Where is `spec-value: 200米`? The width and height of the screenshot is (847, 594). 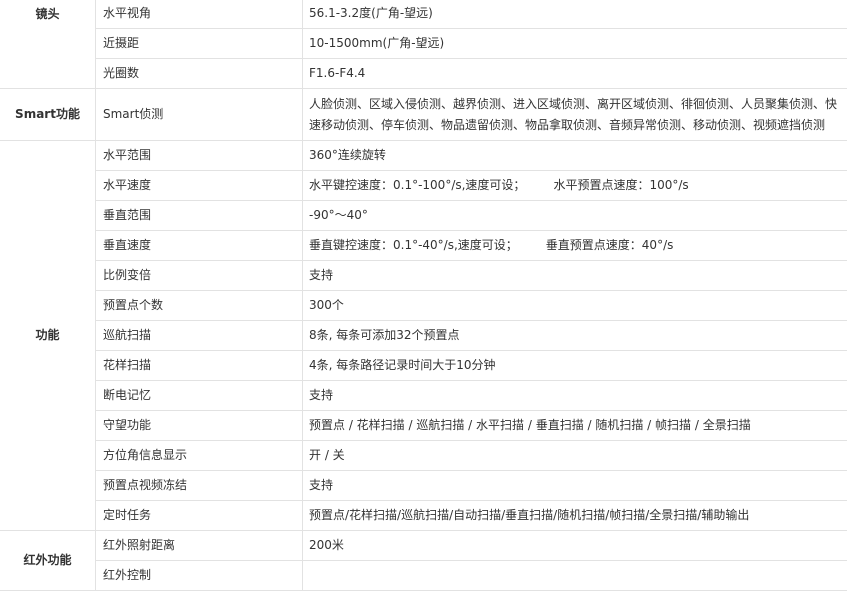 spec-value: 200米 is located at coordinates (574, 545).